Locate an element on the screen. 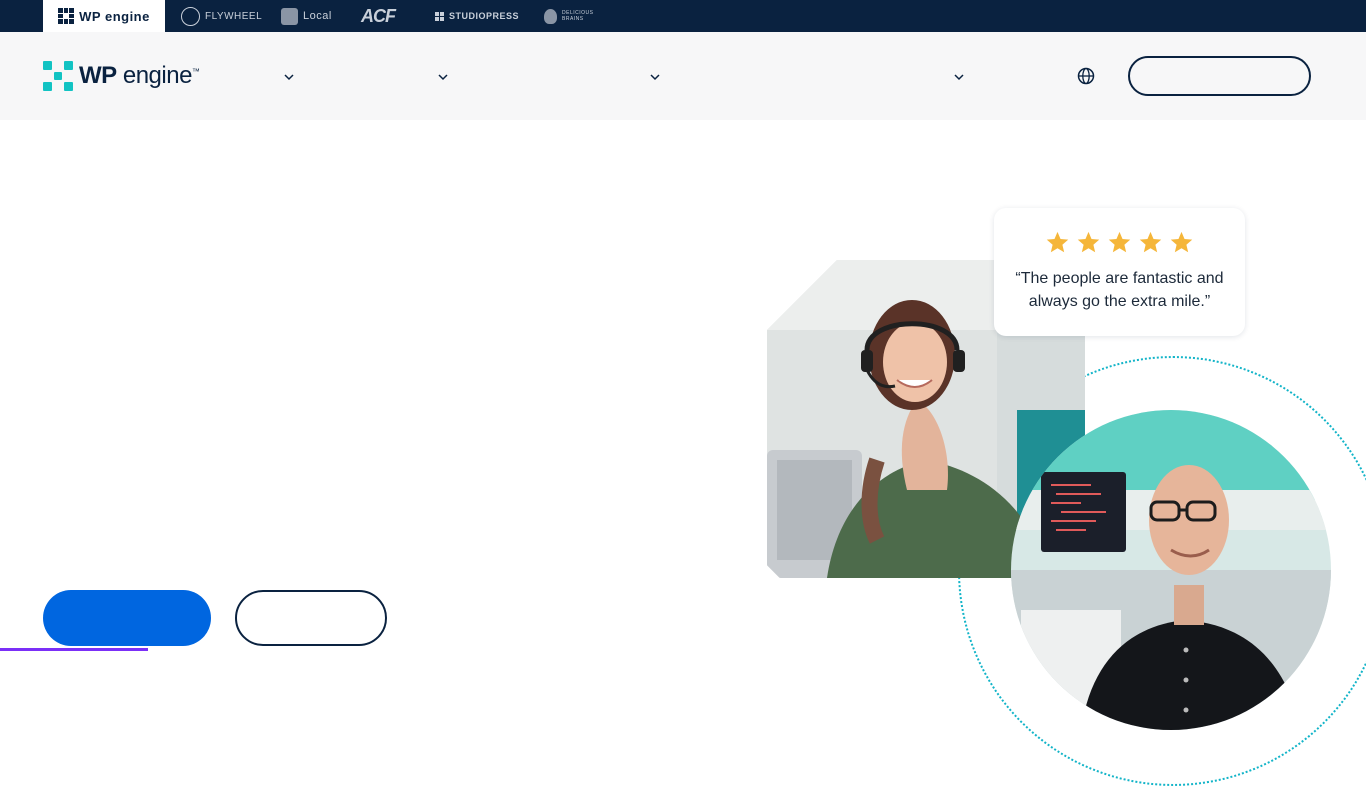 This screenshot has width=1366, height=786. brand-delicious-label: DELICIOUS BRAINS is located at coordinates (578, 16).